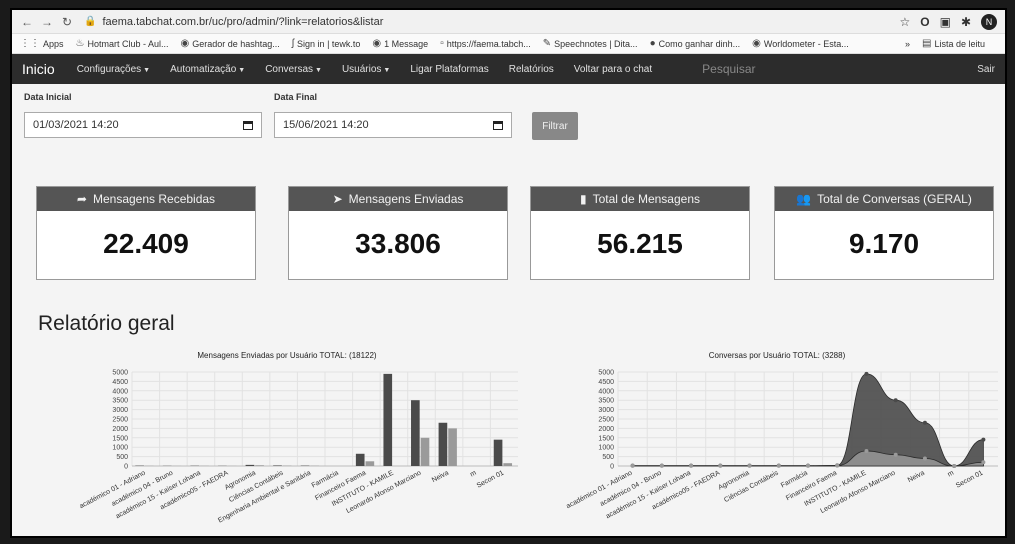 The width and height of the screenshot is (1015, 544). What do you see at coordinates (945, 22) in the screenshot?
I see `cast-icon: ▣` at bounding box center [945, 22].